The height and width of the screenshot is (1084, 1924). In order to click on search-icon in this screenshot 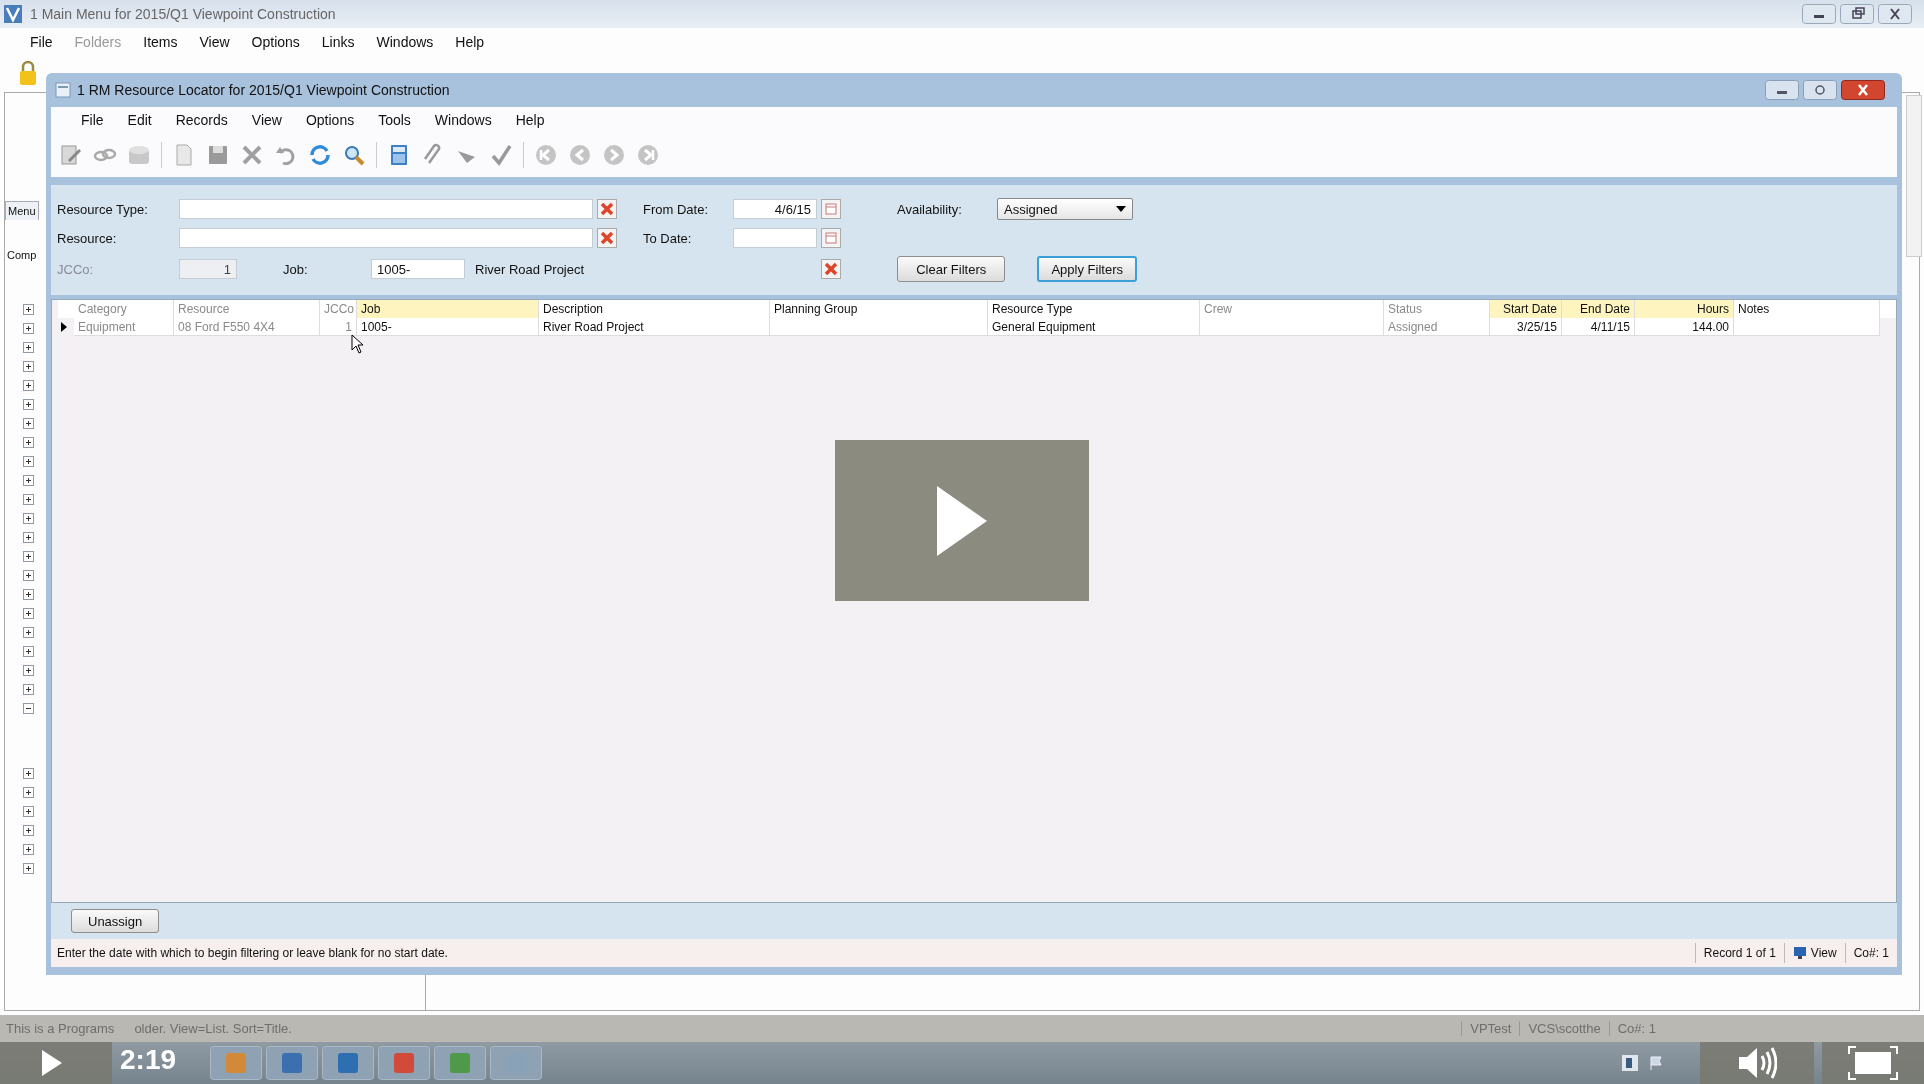, I will do `click(354, 155)`.